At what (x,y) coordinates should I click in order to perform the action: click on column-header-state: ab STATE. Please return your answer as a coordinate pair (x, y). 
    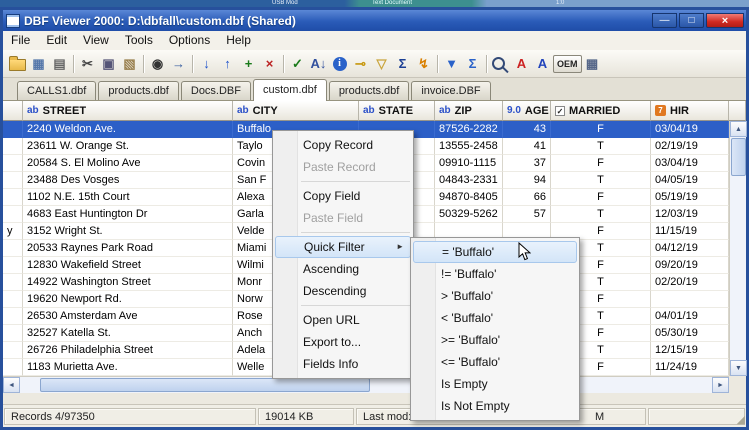
    Looking at the image, I should click on (397, 111).